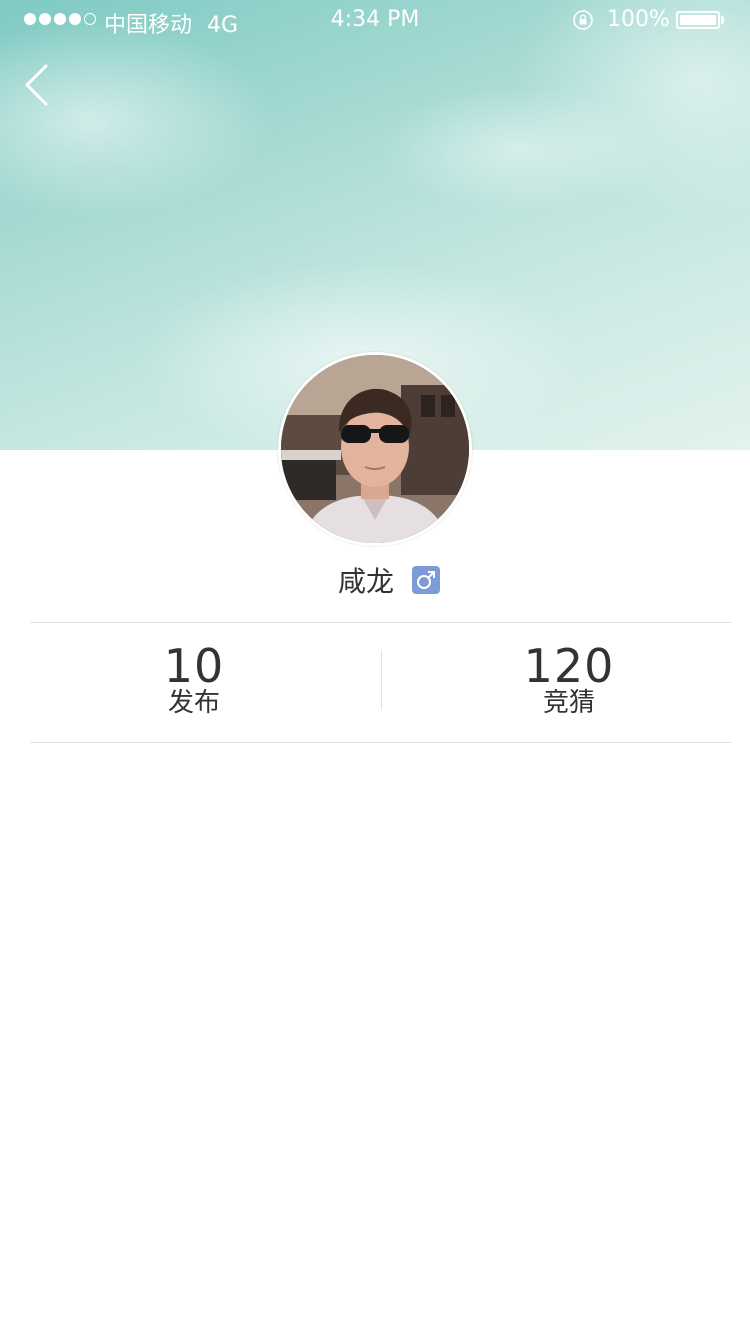  What do you see at coordinates (569, 666) in the screenshot?
I see `stat-guesses-value: 120` at bounding box center [569, 666].